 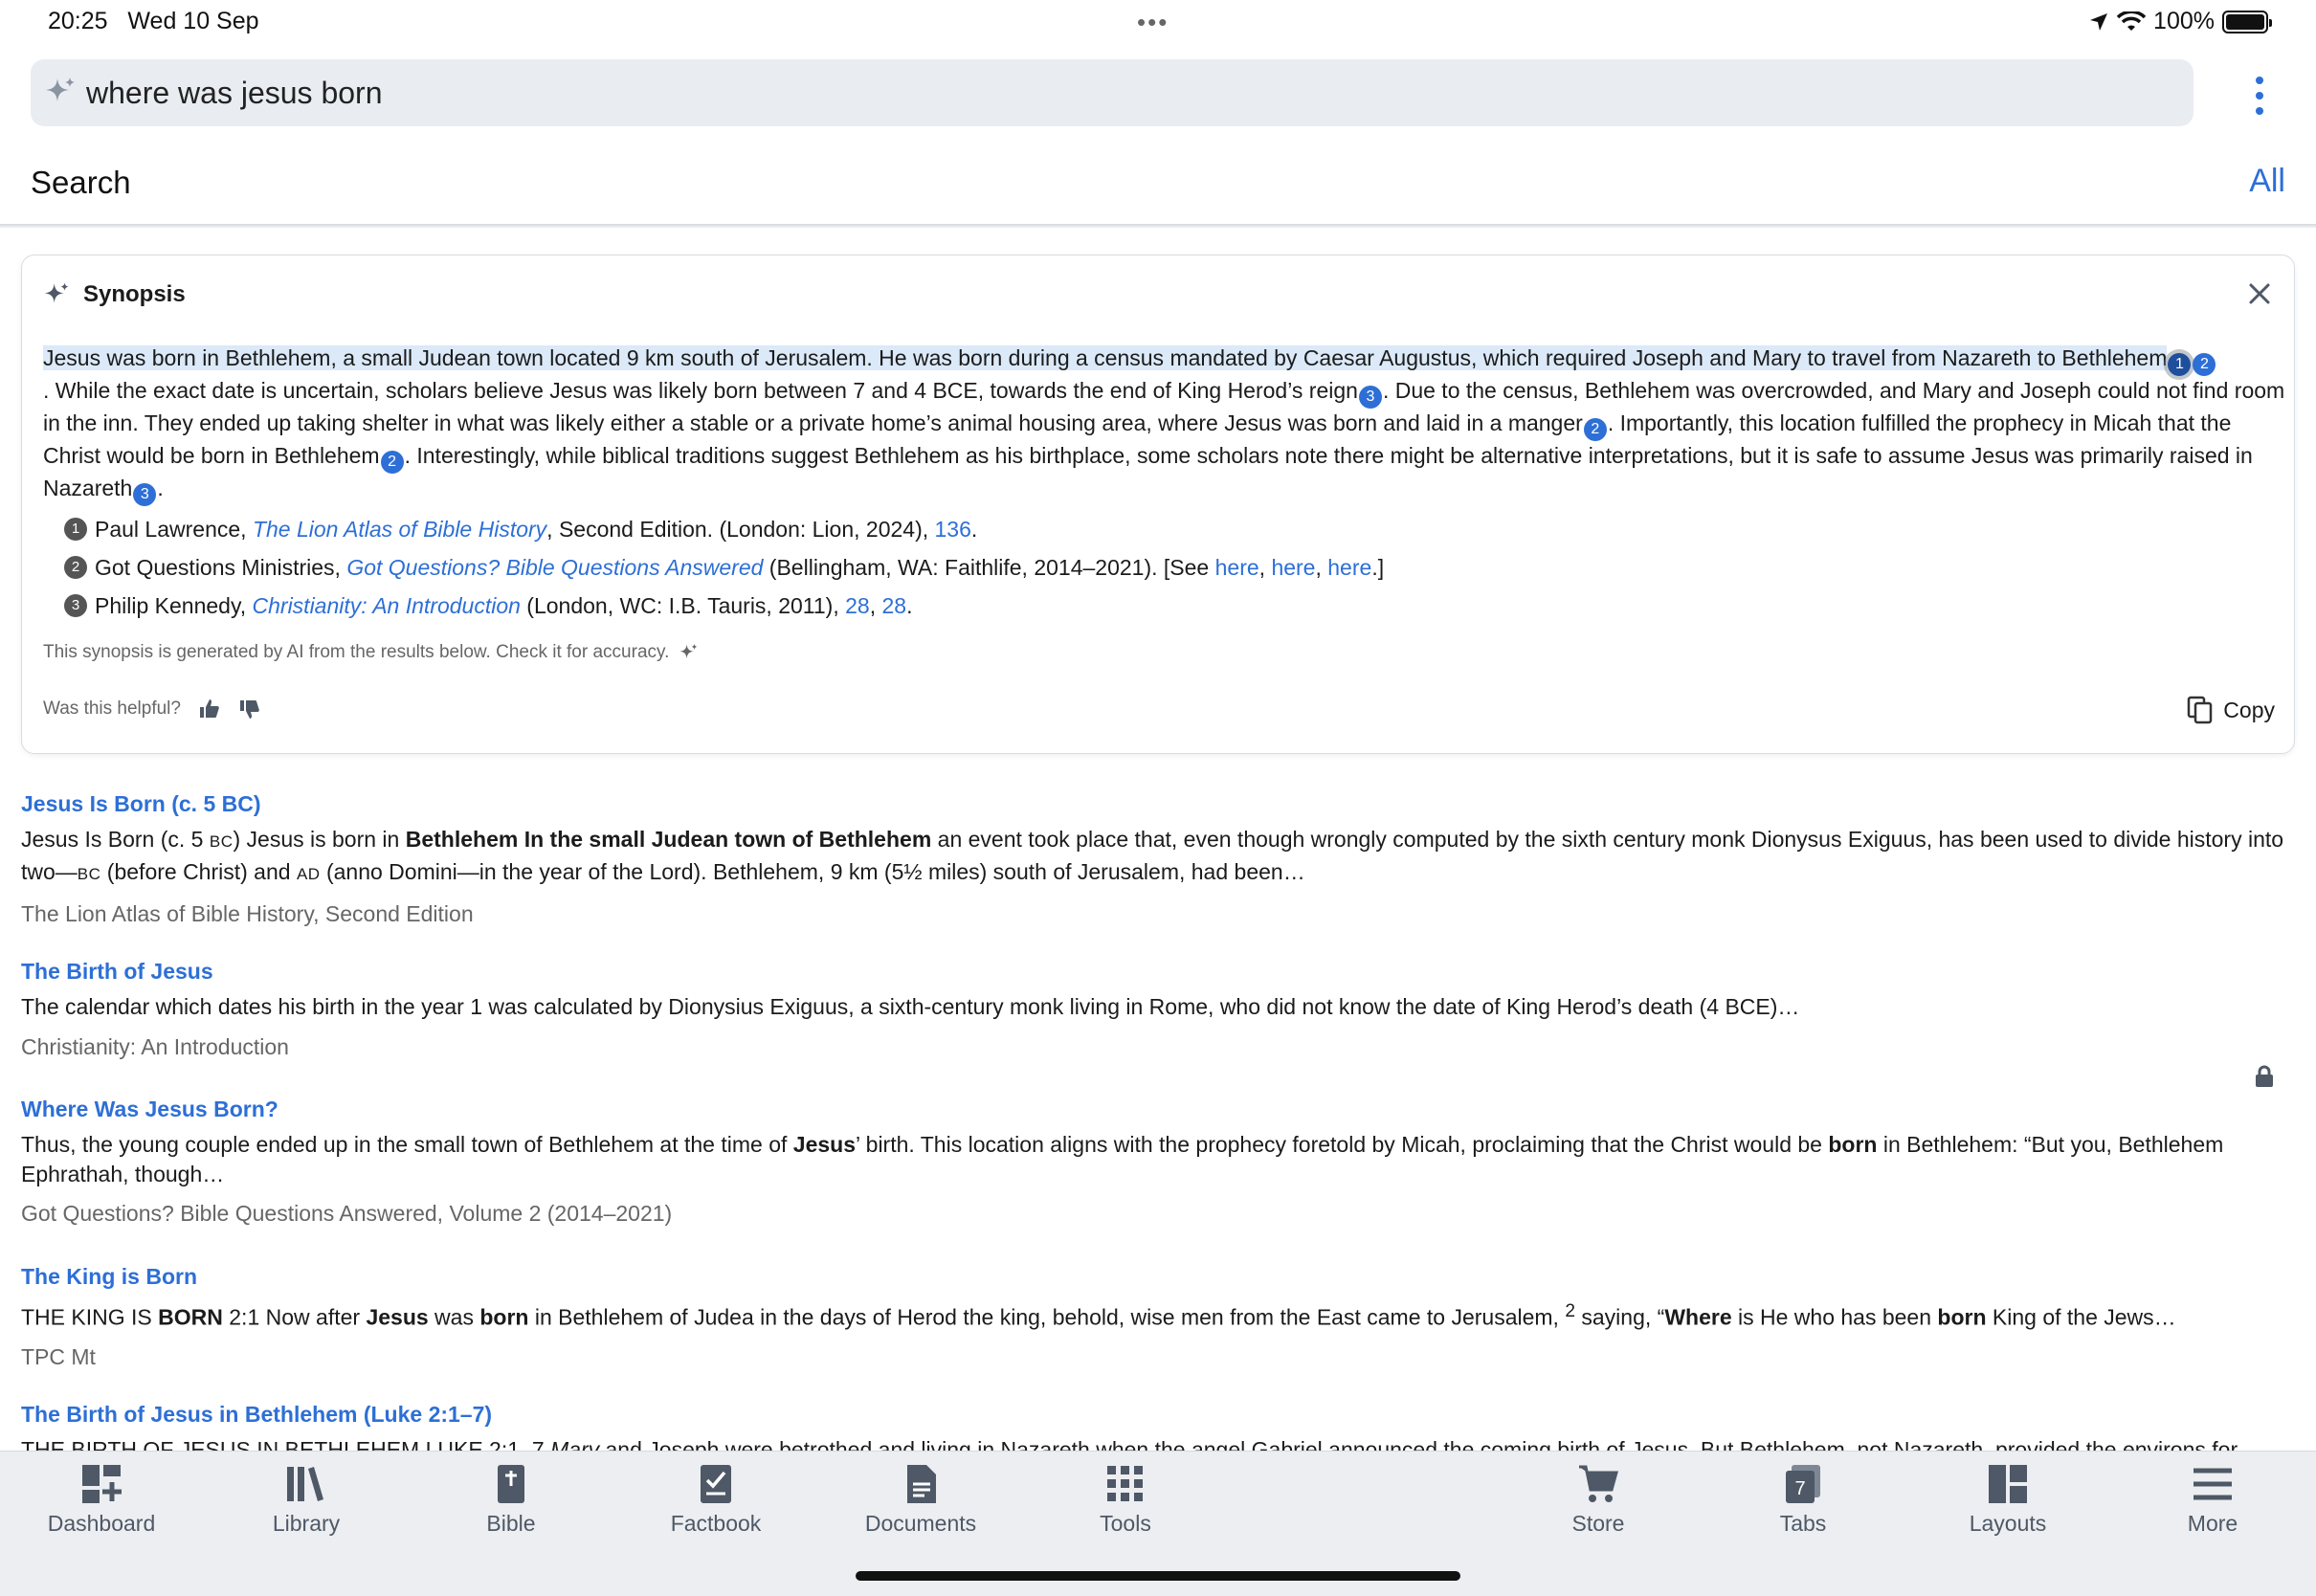 I want to click on tab-label: Factbook, so click(x=716, y=1524).